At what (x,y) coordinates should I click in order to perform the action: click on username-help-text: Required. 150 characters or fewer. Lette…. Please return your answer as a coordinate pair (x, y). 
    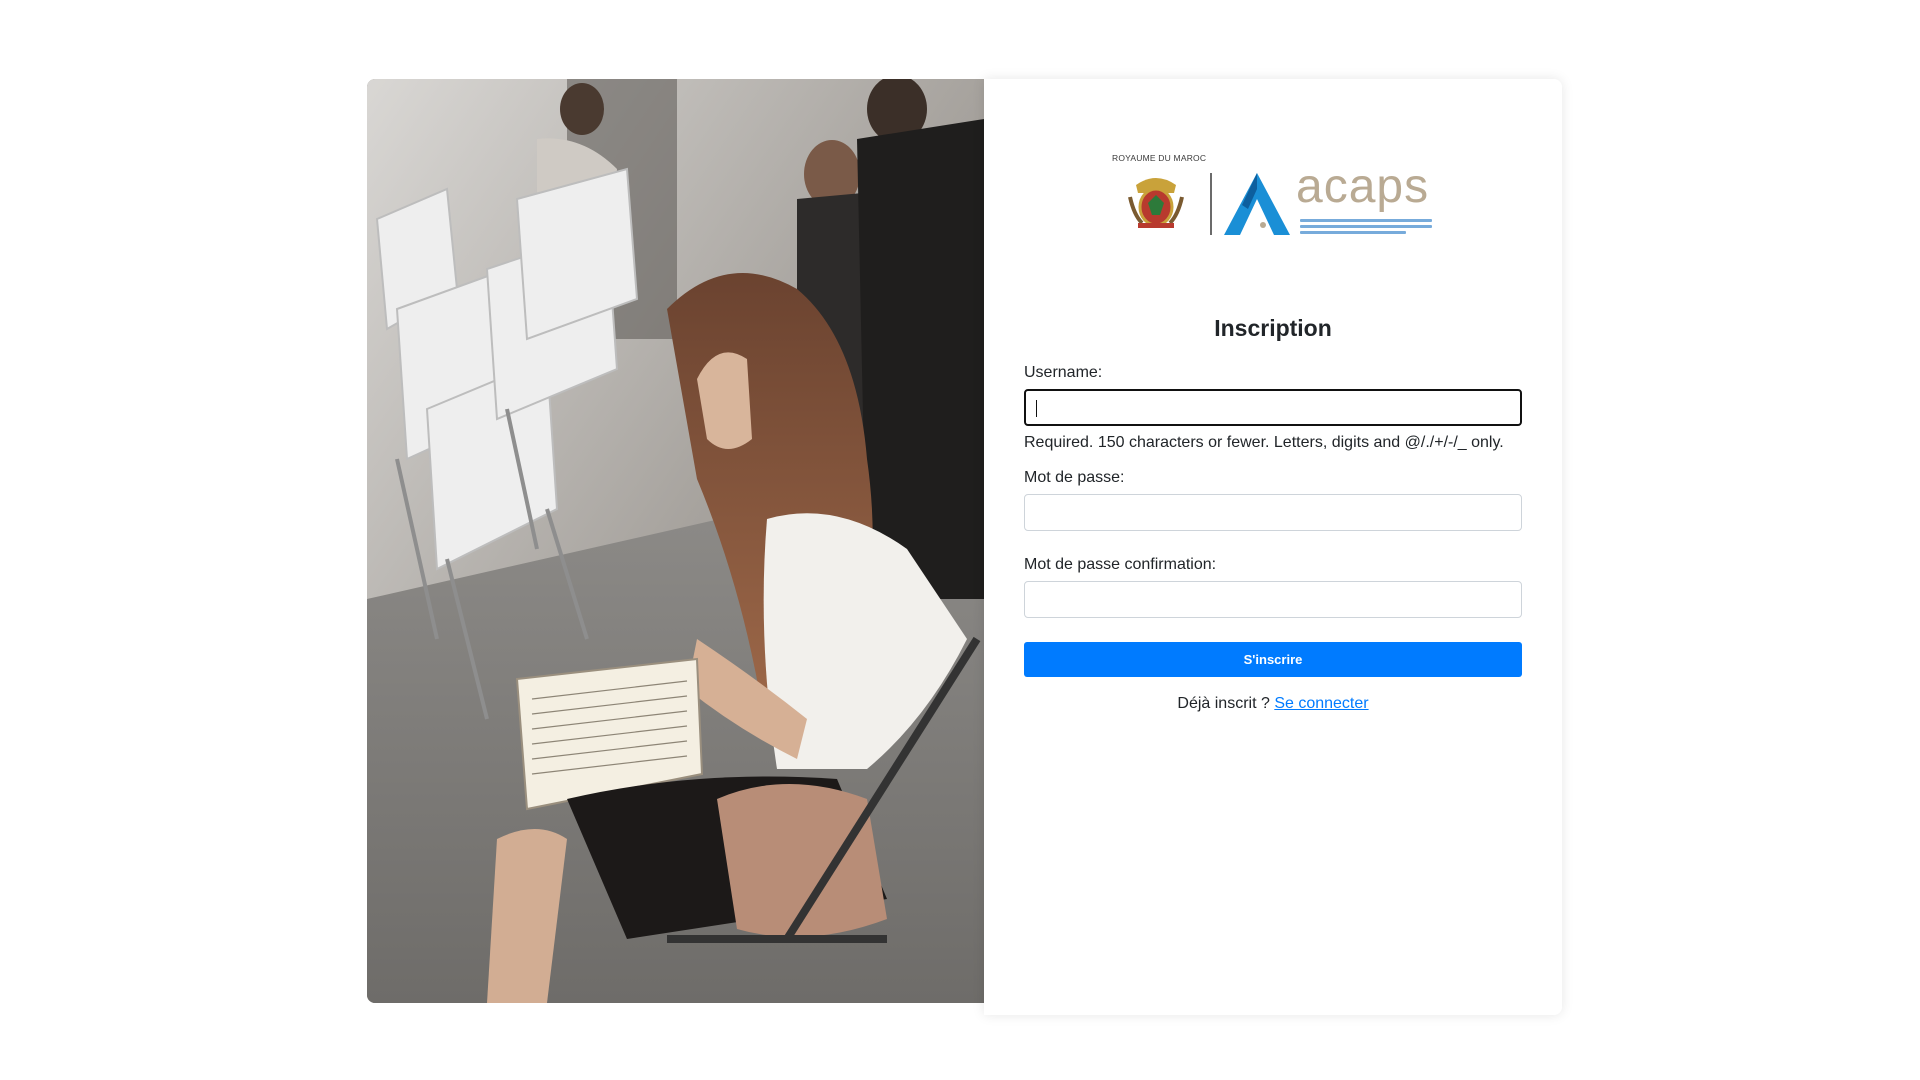
    Looking at the image, I should click on (1264, 442).